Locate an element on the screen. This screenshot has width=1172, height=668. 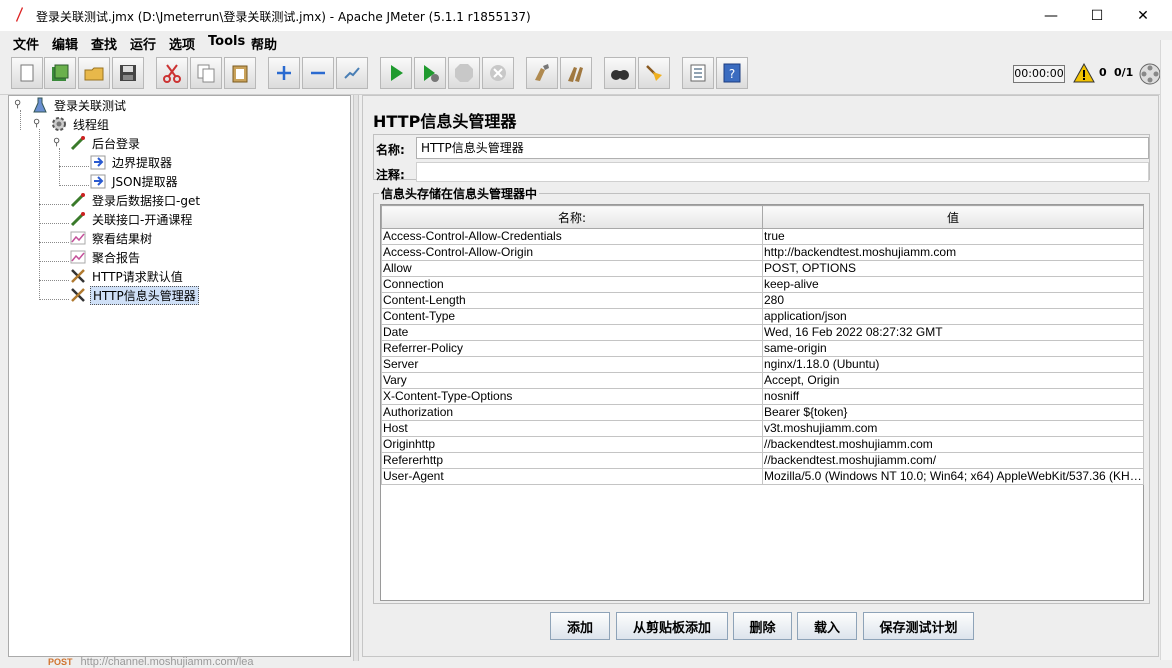
header-value-cell: application/json is located at coordinates (953, 316).